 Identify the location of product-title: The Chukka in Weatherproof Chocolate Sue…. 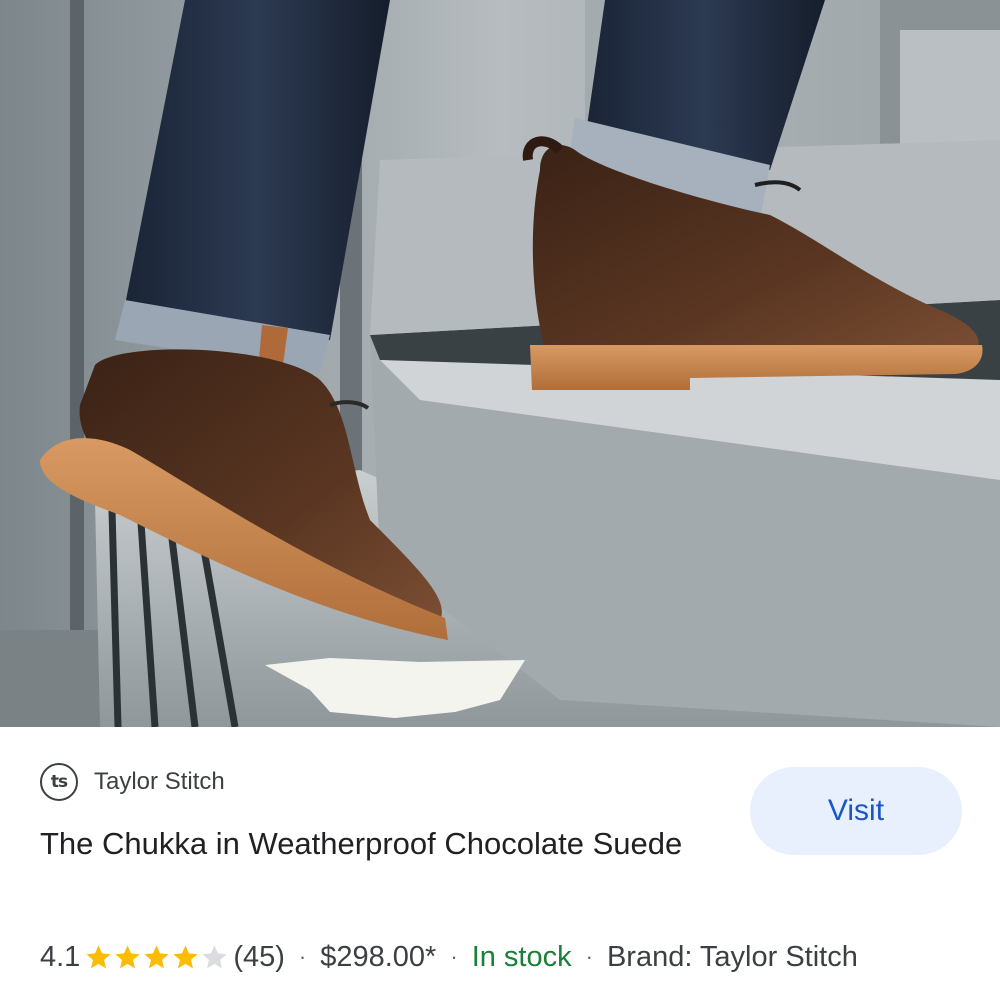
(370, 844).